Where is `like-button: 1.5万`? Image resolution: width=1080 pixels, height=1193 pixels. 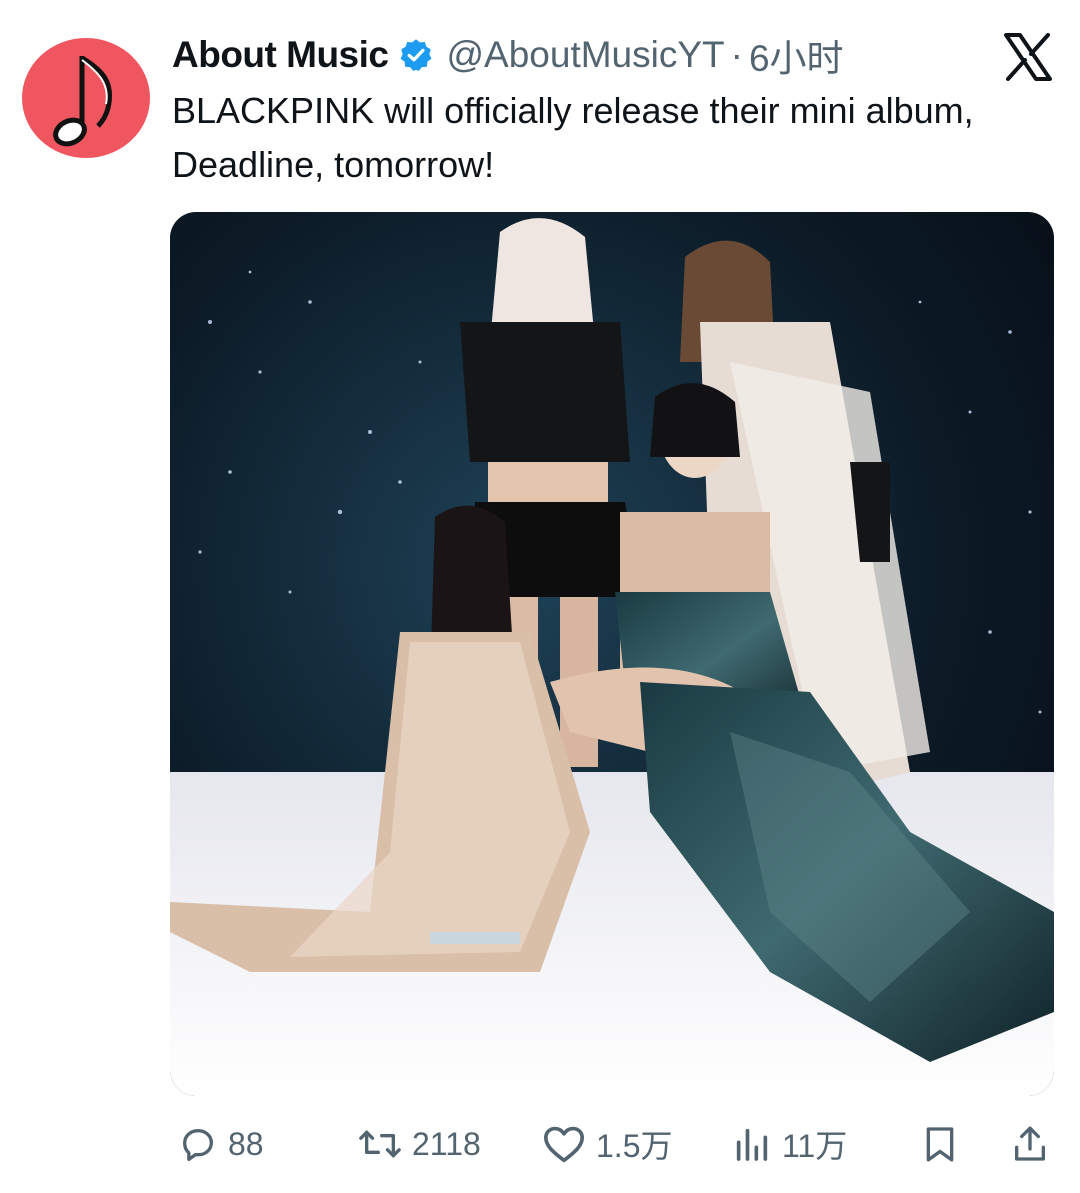 like-button: 1.5万 is located at coordinates (607, 1144).